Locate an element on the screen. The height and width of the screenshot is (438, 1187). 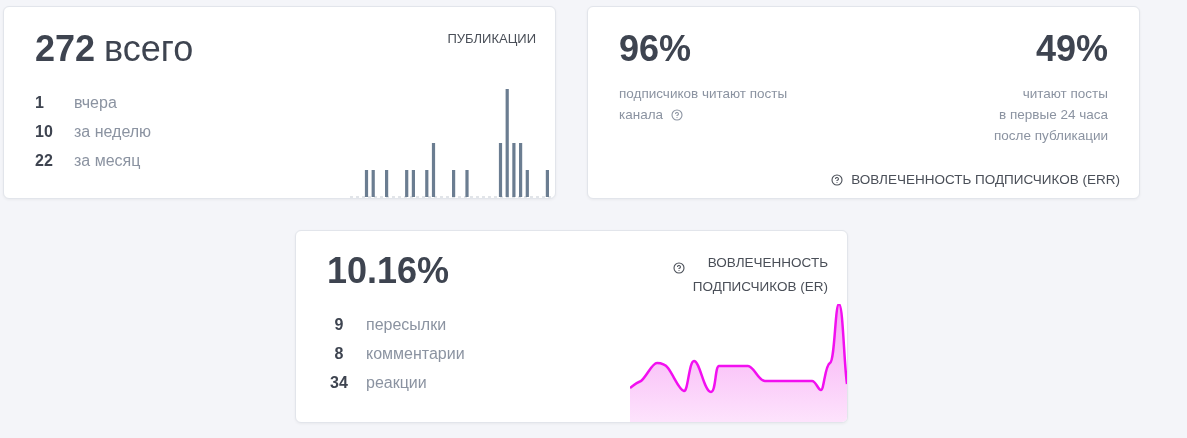
card-title: ВОВЛЕЧЕННОСТЬ ПОДПИСЧИКОВ (ER) is located at coordinates (760, 275).